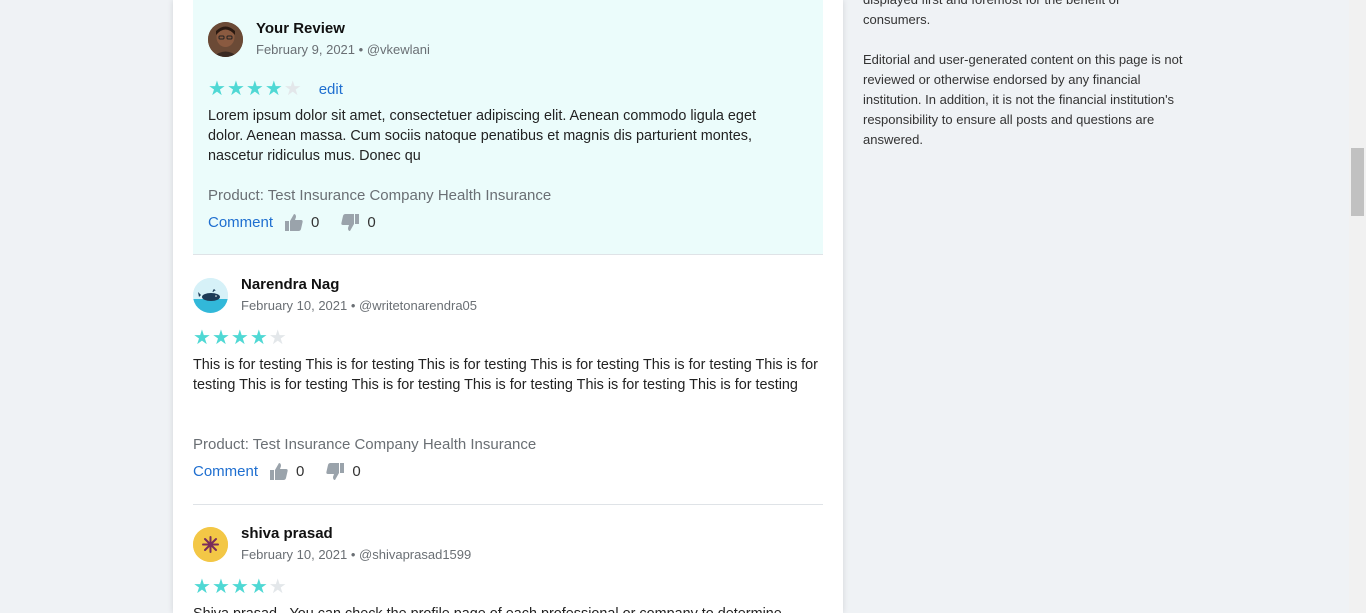 The image size is (1366, 613). Describe the element at coordinates (418, 305) in the screenshot. I see `reviewer-handle: @writetonarendra05` at that location.